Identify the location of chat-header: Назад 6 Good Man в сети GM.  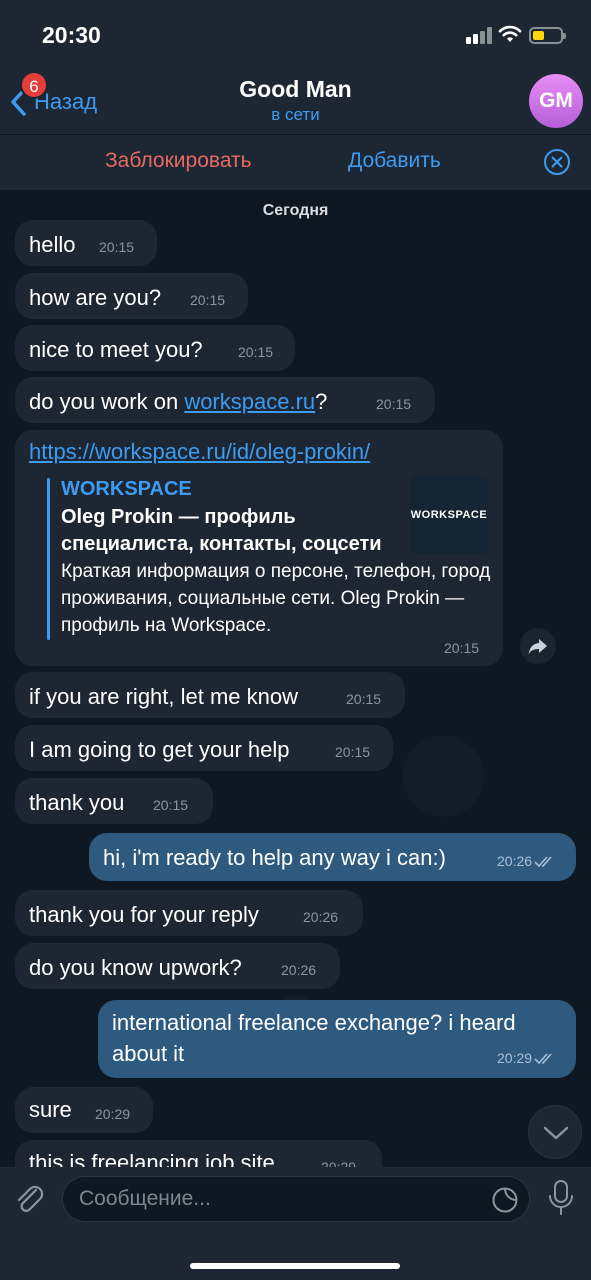
(295, 102).